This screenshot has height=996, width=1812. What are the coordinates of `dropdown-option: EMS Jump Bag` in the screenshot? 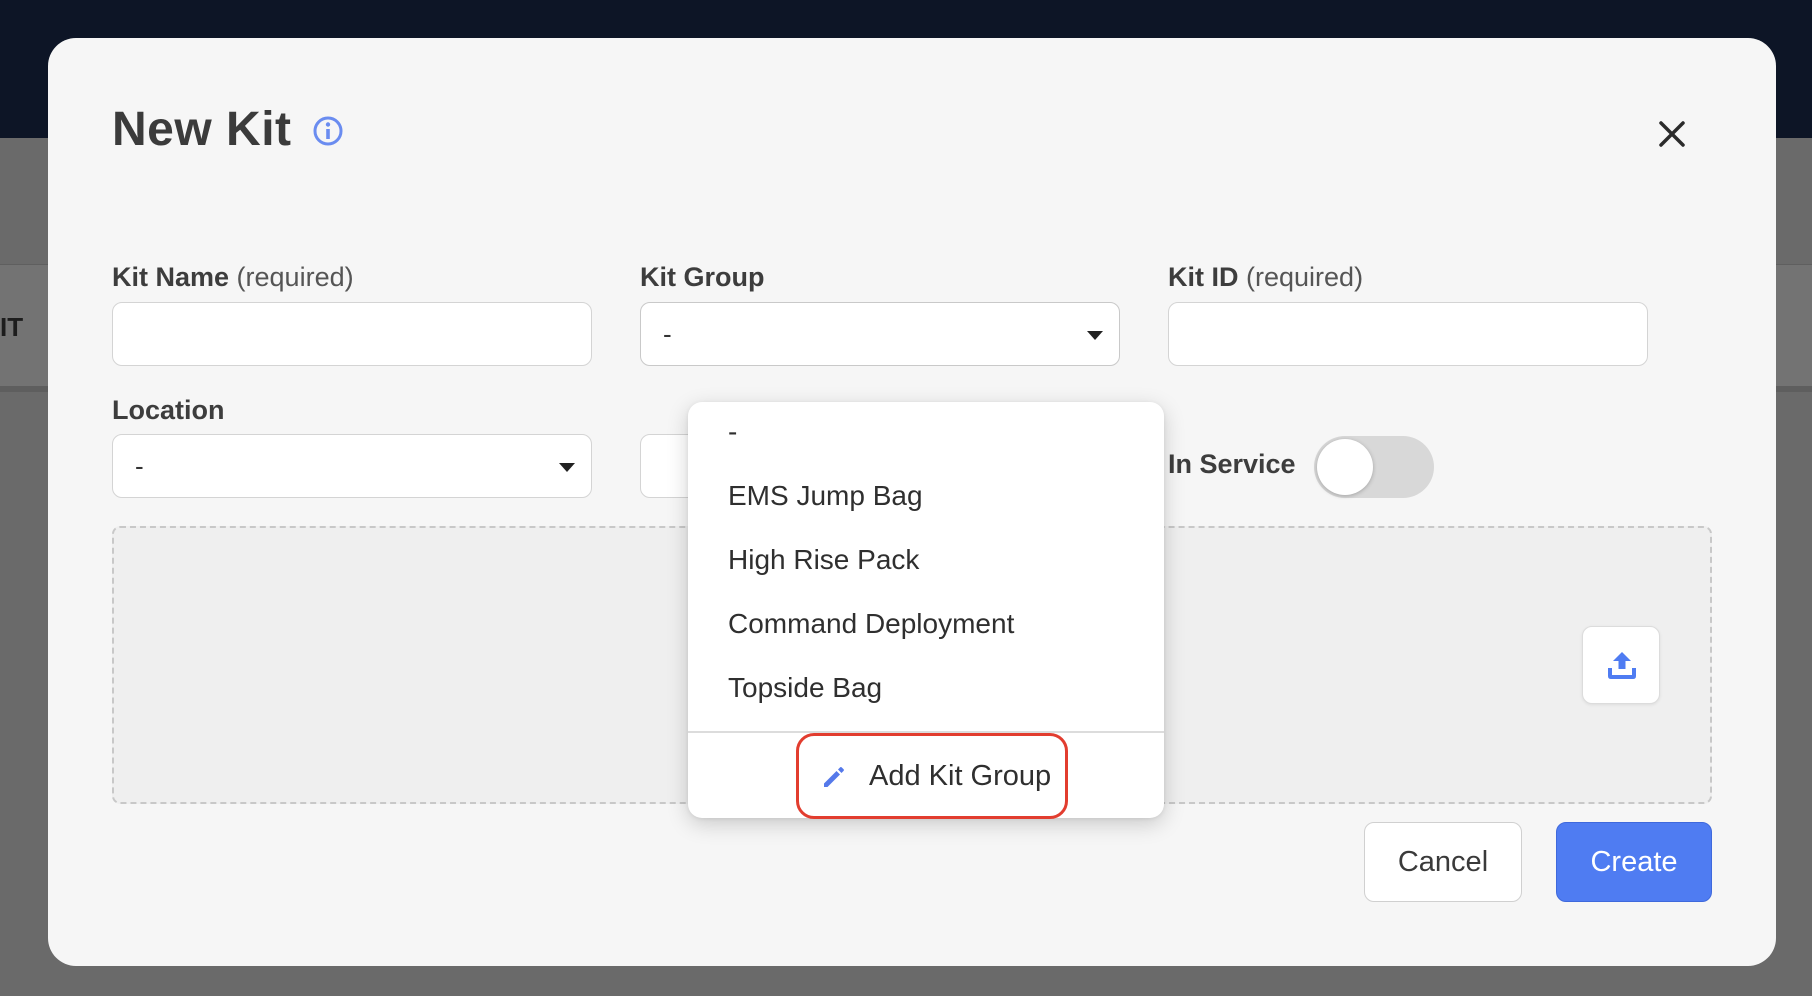 It's located at (825, 496).